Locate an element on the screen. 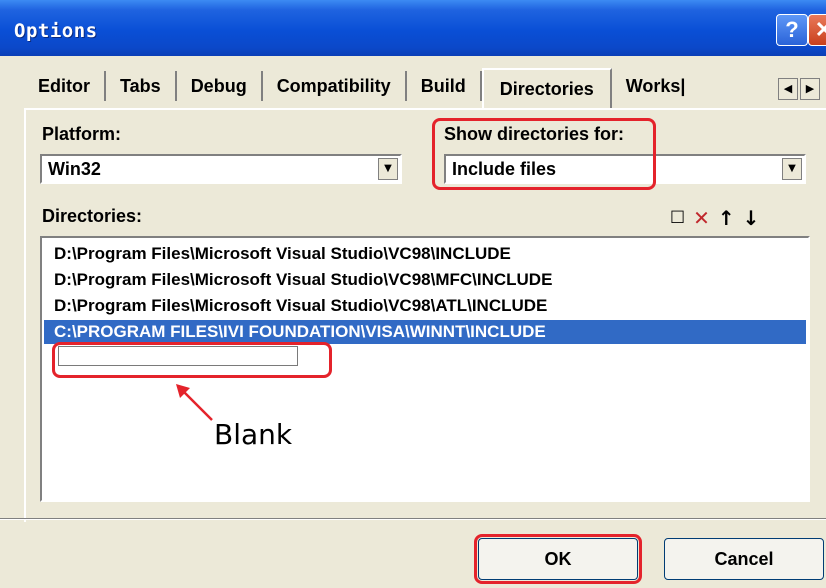 This screenshot has height=588, width=826. move-up-icon: ↑ is located at coordinates (726, 218).